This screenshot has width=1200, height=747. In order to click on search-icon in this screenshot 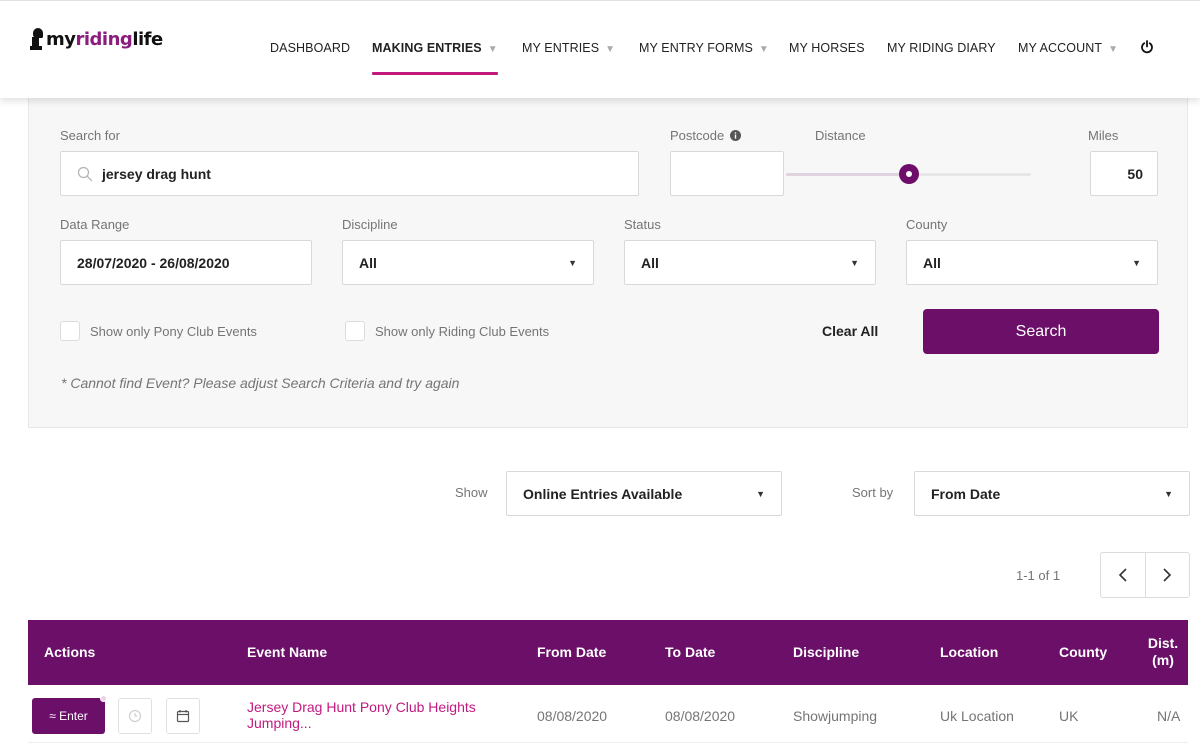, I will do `click(85, 174)`.